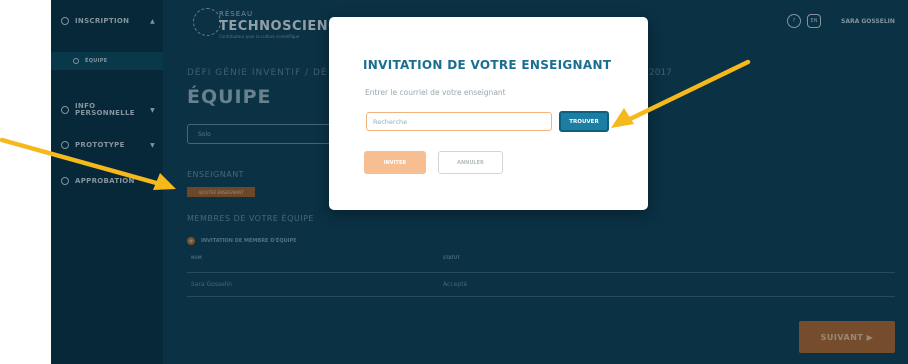 This screenshot has height=364, width=908. Describe the element at coordinates (435, 92) in the screenshot. I see `modal-subtitle: Entrer le courriel de votre enseignant` at that location.